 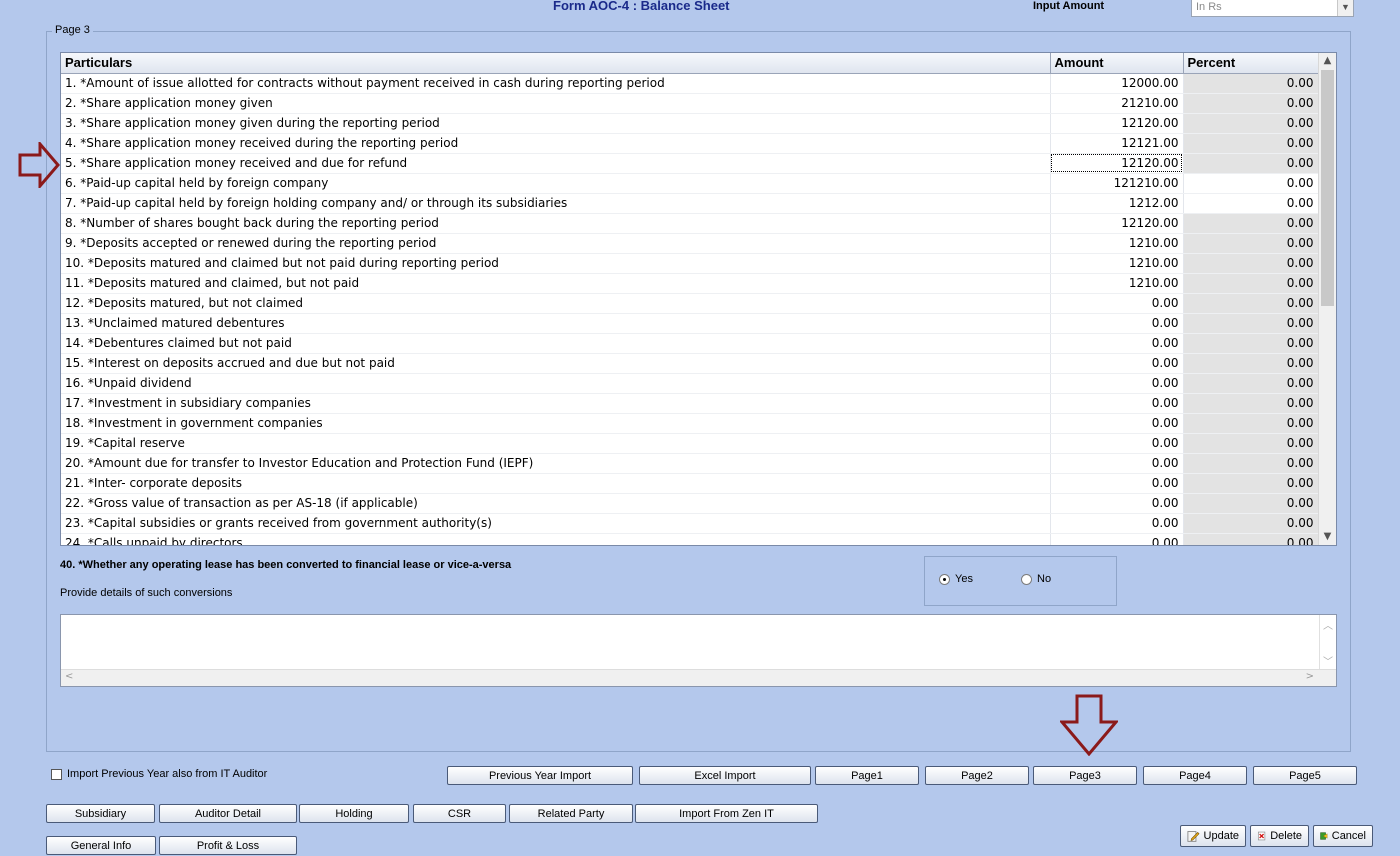 What do you see at coordinates (556, 423) in the screenshot?
I see `particular-cell: 18. *Investment in government companies` at bounding box center [556, 423].